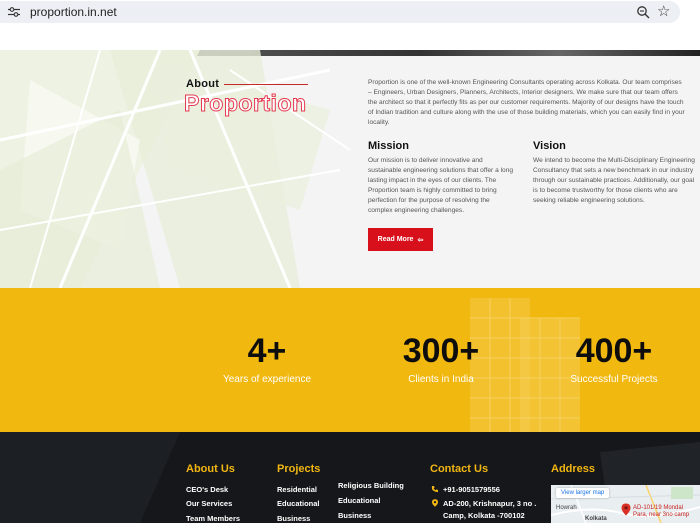 The height and width of the screenshot is (523, 700). Describe the element at coordinates (661, 515) in the screenshot. I see `map-place-line2: Para, near 3no camp` at that location.